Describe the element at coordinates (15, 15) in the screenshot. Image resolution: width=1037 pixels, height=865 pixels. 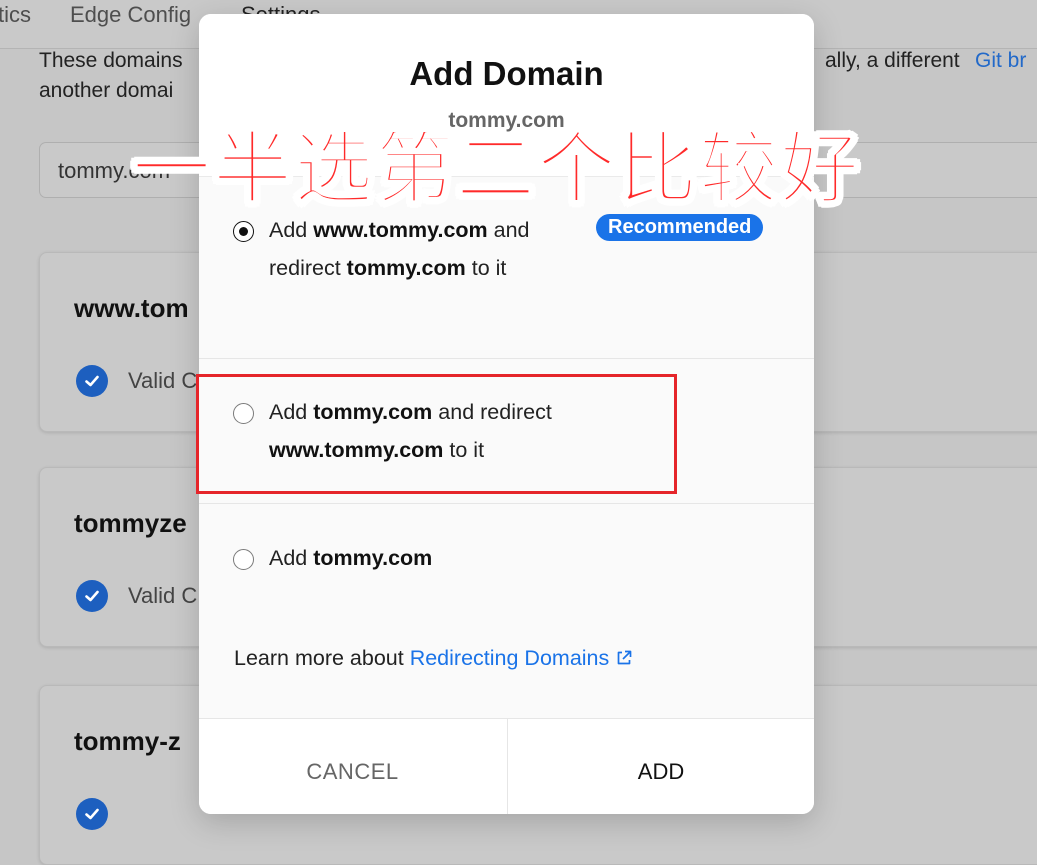
I see `nav-tab-analytics: tics` at that location.